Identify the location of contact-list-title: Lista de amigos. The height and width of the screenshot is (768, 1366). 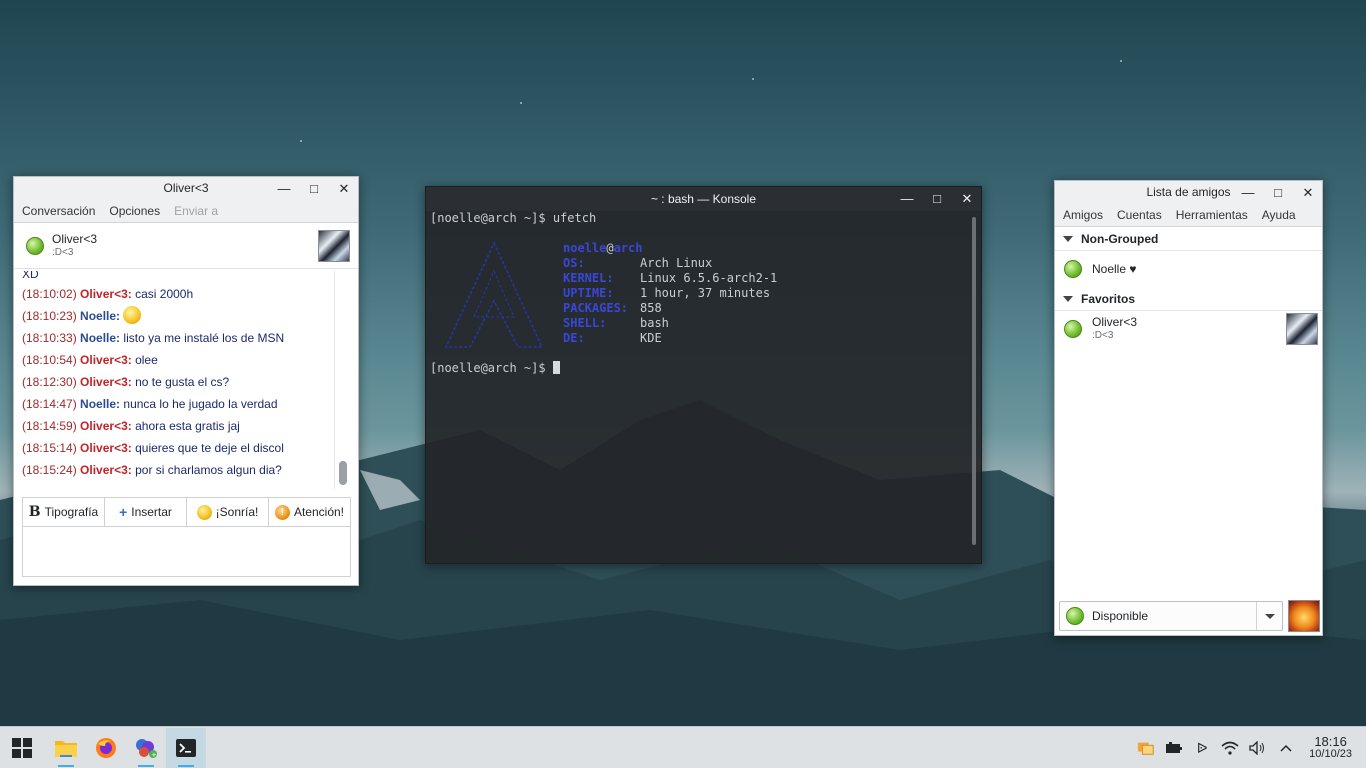
(1188, 192).